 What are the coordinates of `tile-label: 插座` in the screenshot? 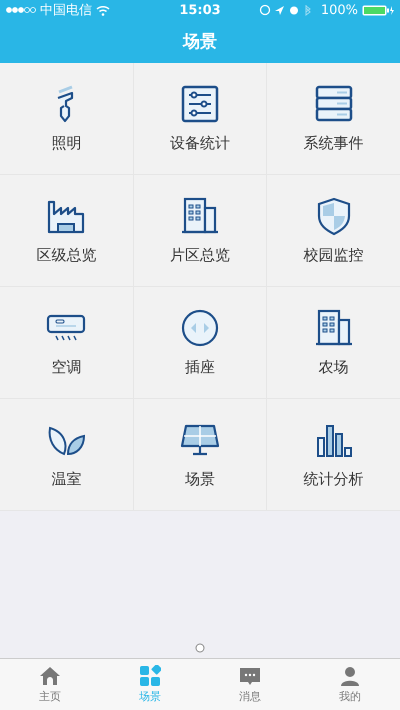 It's located at (199, 367).